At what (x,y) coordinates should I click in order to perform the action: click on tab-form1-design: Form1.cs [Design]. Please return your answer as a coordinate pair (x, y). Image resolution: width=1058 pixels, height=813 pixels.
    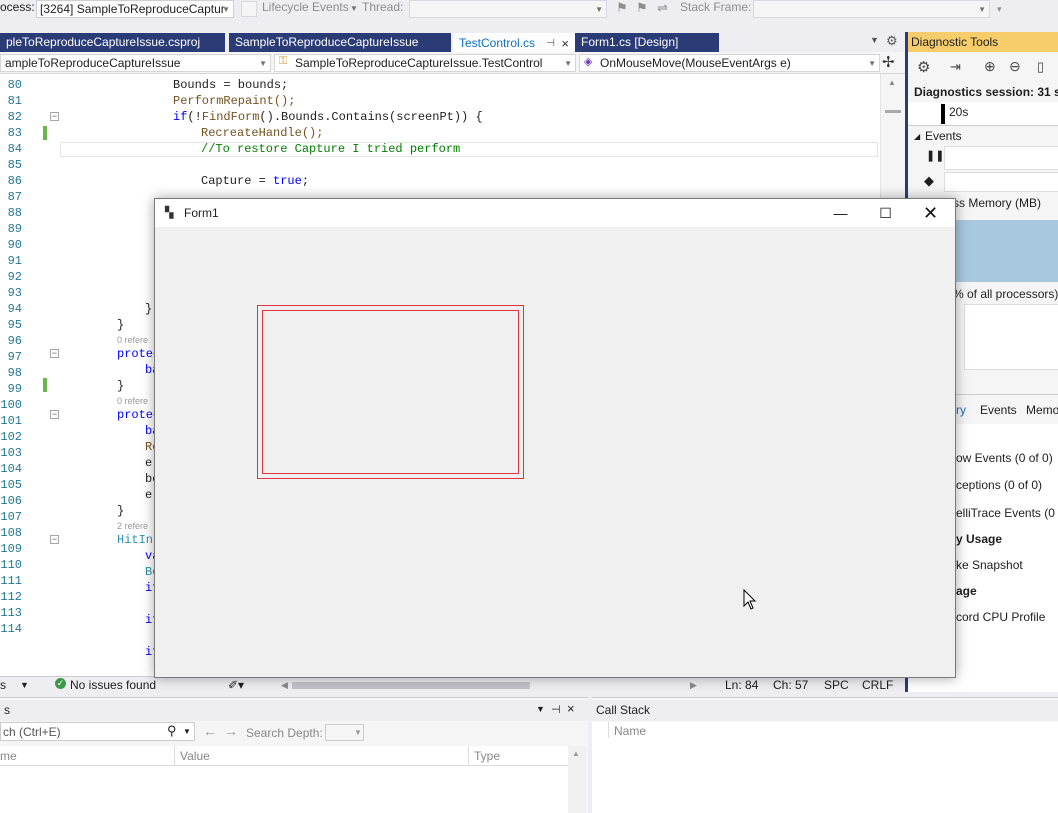
    Looking at the image, I should click on (647, 42).